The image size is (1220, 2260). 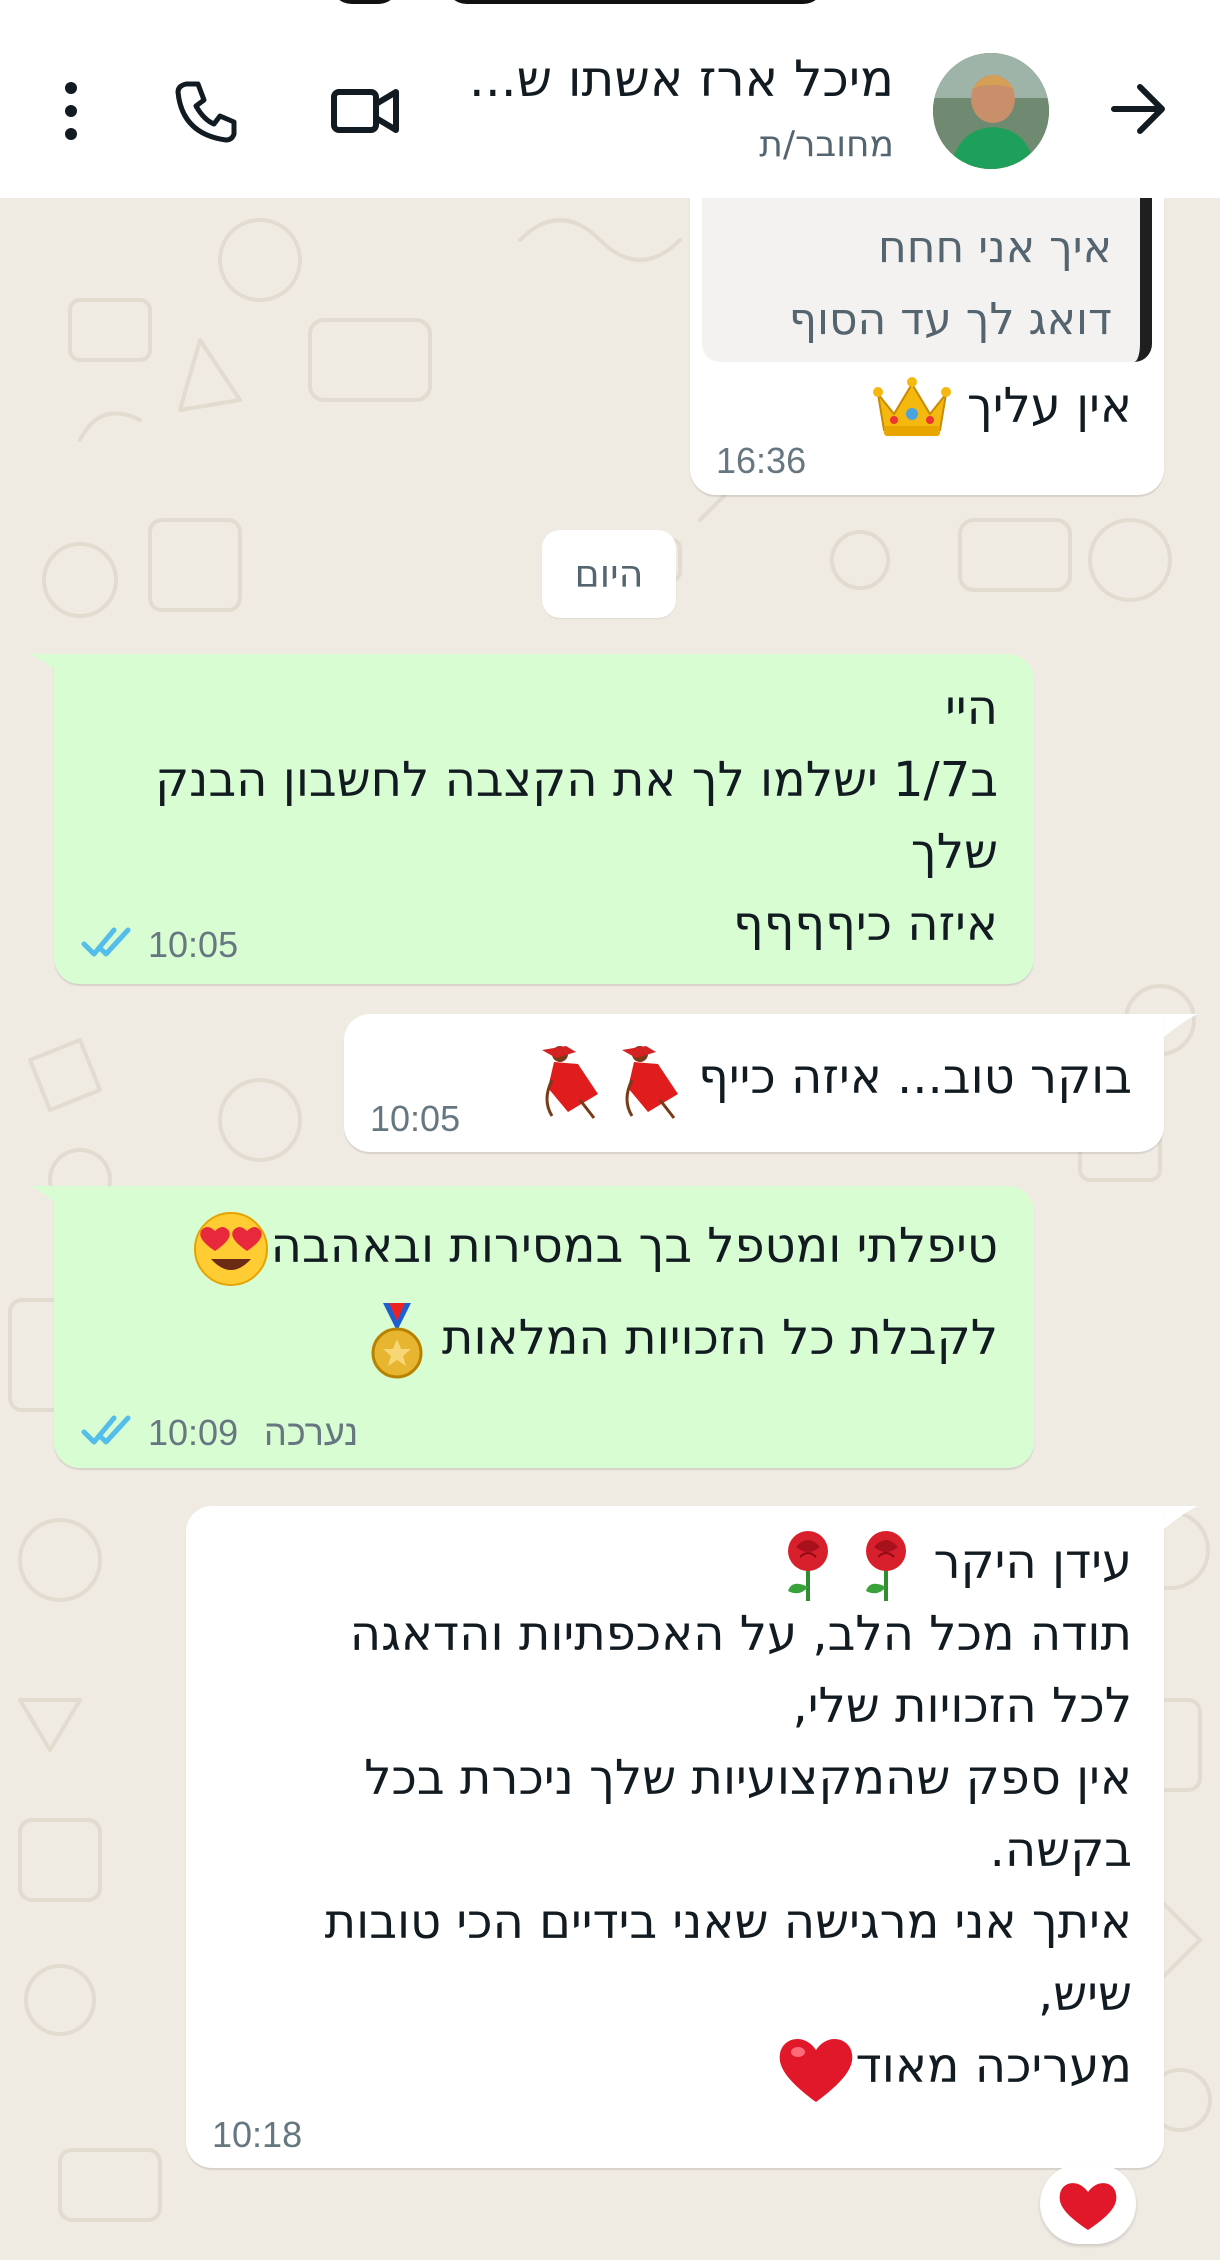 I want to click on heart-eyes-emoji, so click(x=230, y=1249).